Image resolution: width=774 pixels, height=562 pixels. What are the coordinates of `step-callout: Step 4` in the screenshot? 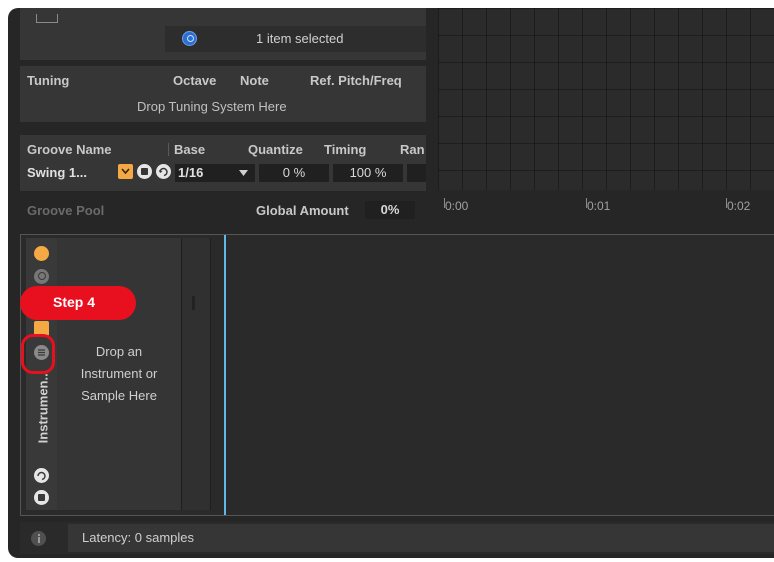 It's located at (78, 303).